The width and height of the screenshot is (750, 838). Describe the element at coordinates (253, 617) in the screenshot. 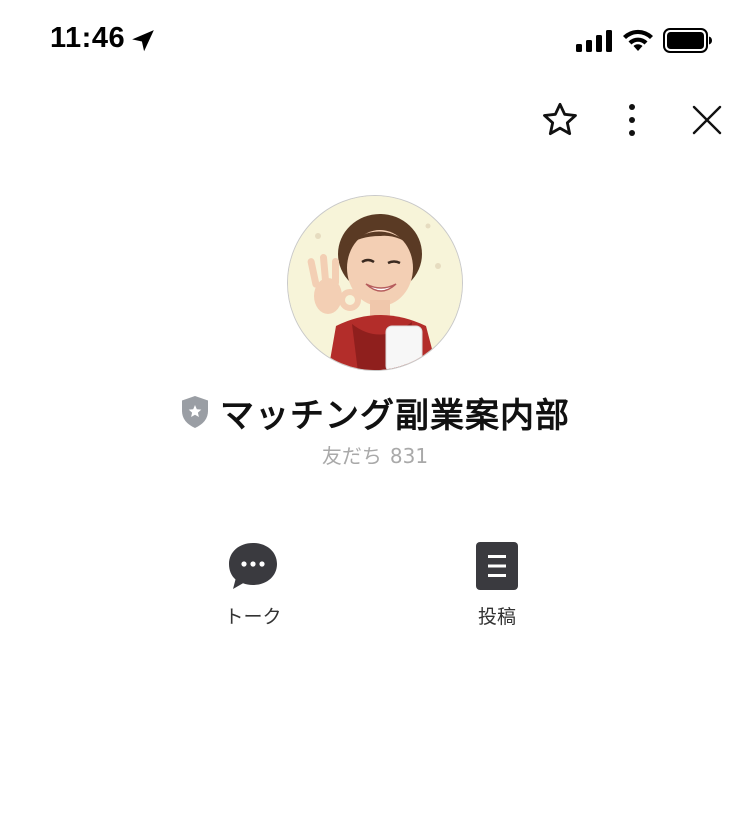

I see `talk-label: トーク` at that location.